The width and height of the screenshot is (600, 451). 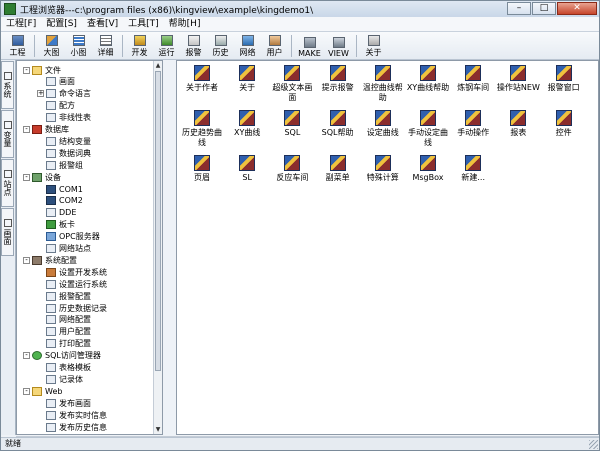 What do you see at coordinates (577, 8) in the screenshot?
I see `close-button: ✕` at bounding box center [577, 8].